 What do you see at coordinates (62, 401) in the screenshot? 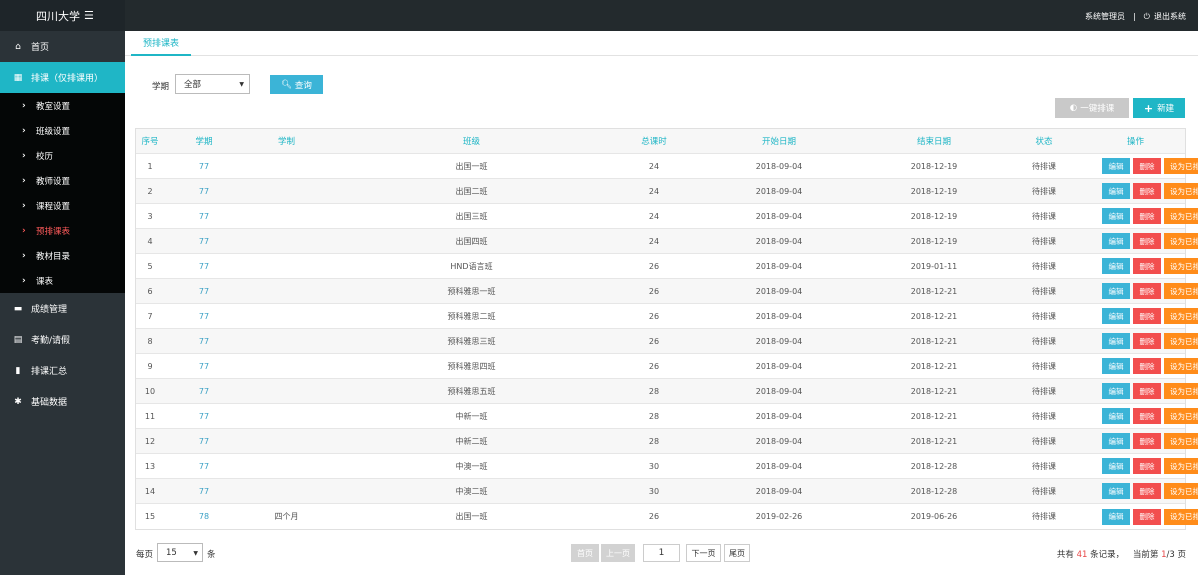
I see `sidebar-item: ✱ 基础数据` at bounding box center [62, 401].